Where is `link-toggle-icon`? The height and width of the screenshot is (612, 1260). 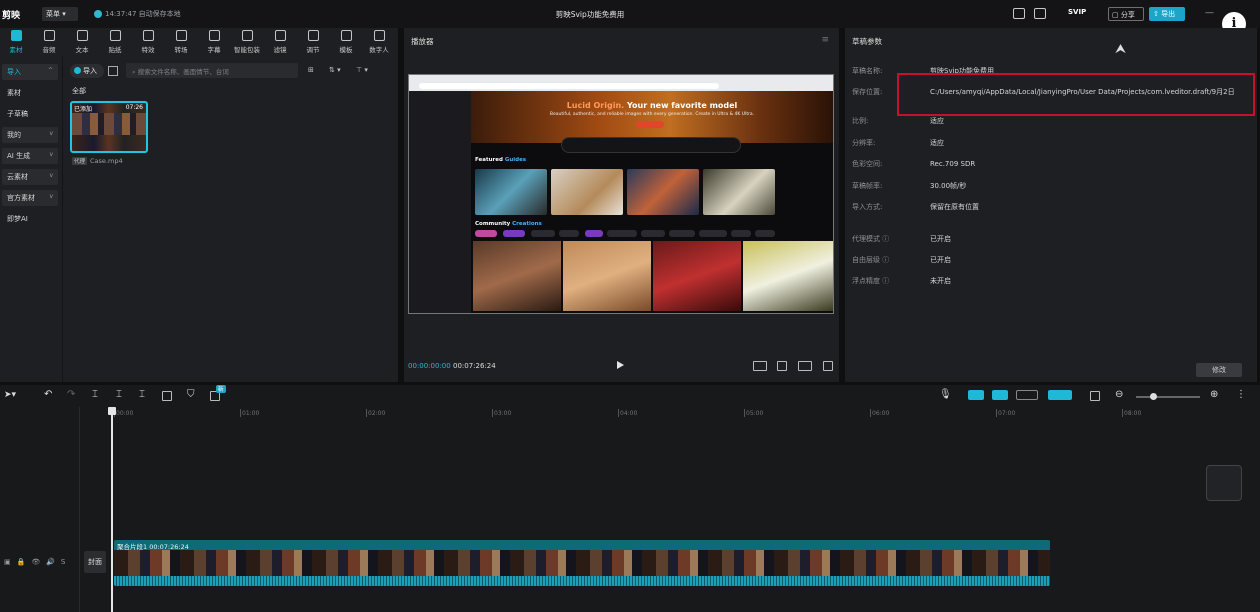
link-toggle-icon is located at coordinates (976, 395).